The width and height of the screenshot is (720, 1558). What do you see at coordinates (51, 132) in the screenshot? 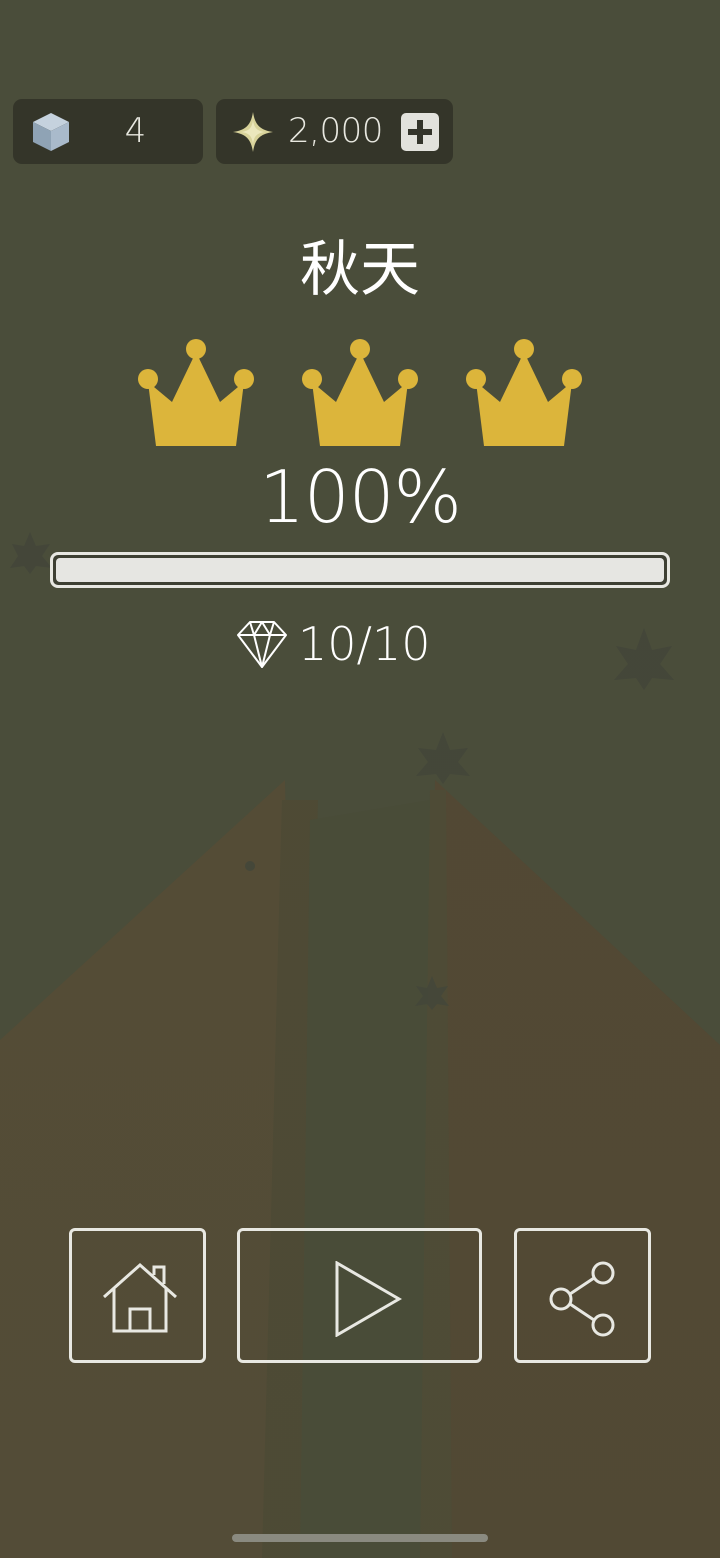
I see `cube-icon` at bounding box center [51, 132].